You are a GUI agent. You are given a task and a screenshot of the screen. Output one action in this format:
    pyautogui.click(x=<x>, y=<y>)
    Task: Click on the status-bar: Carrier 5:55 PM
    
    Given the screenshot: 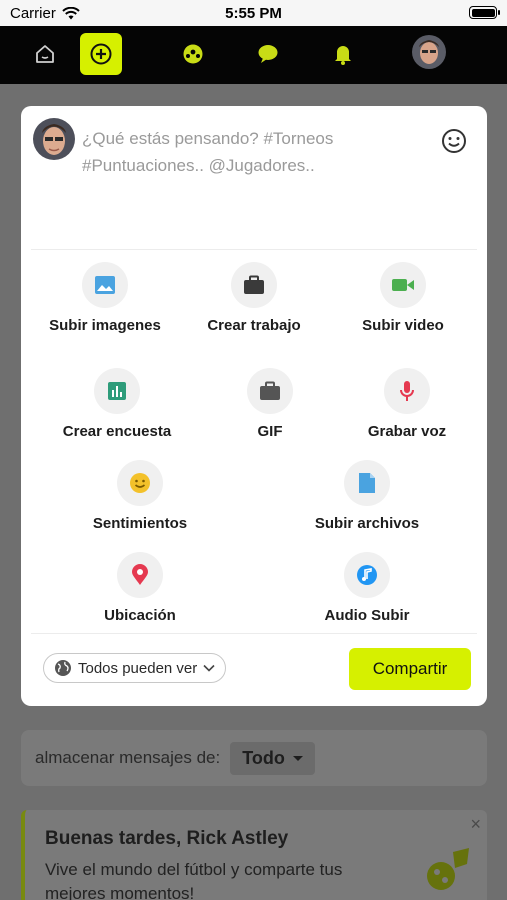 What is the action you would take?
    pyautogui.click(x=253, y=13)
    